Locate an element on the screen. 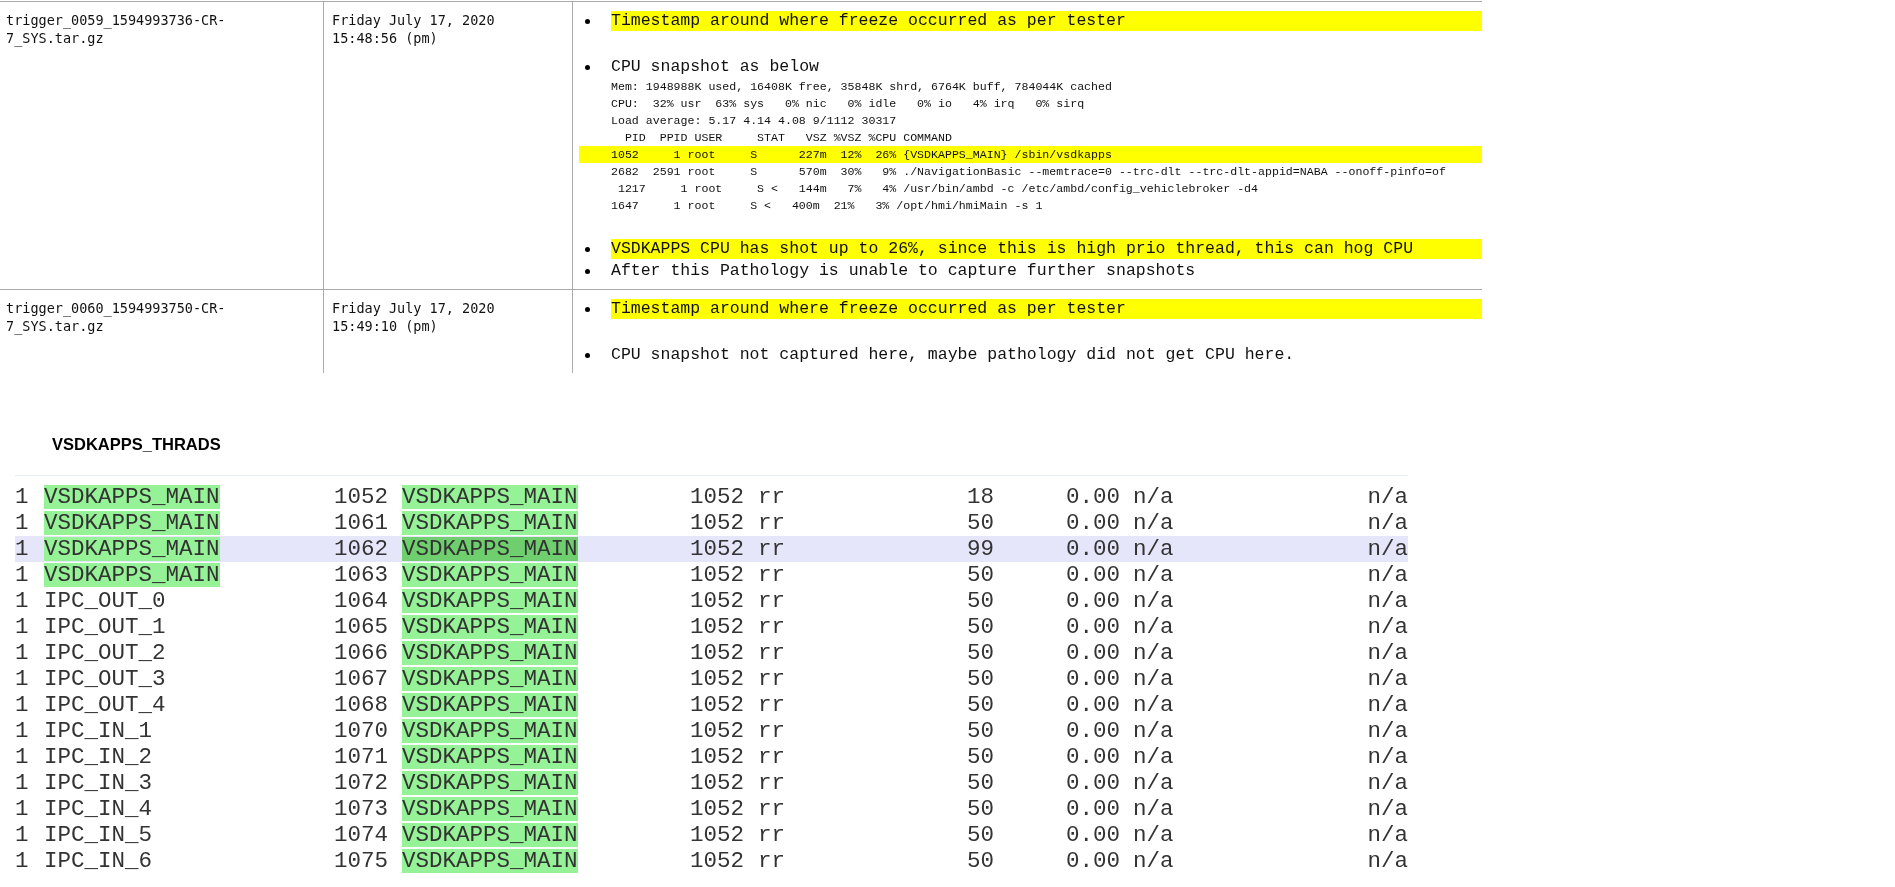  table-cell: IPC_IN_3 is located at coordinates (98, 783).